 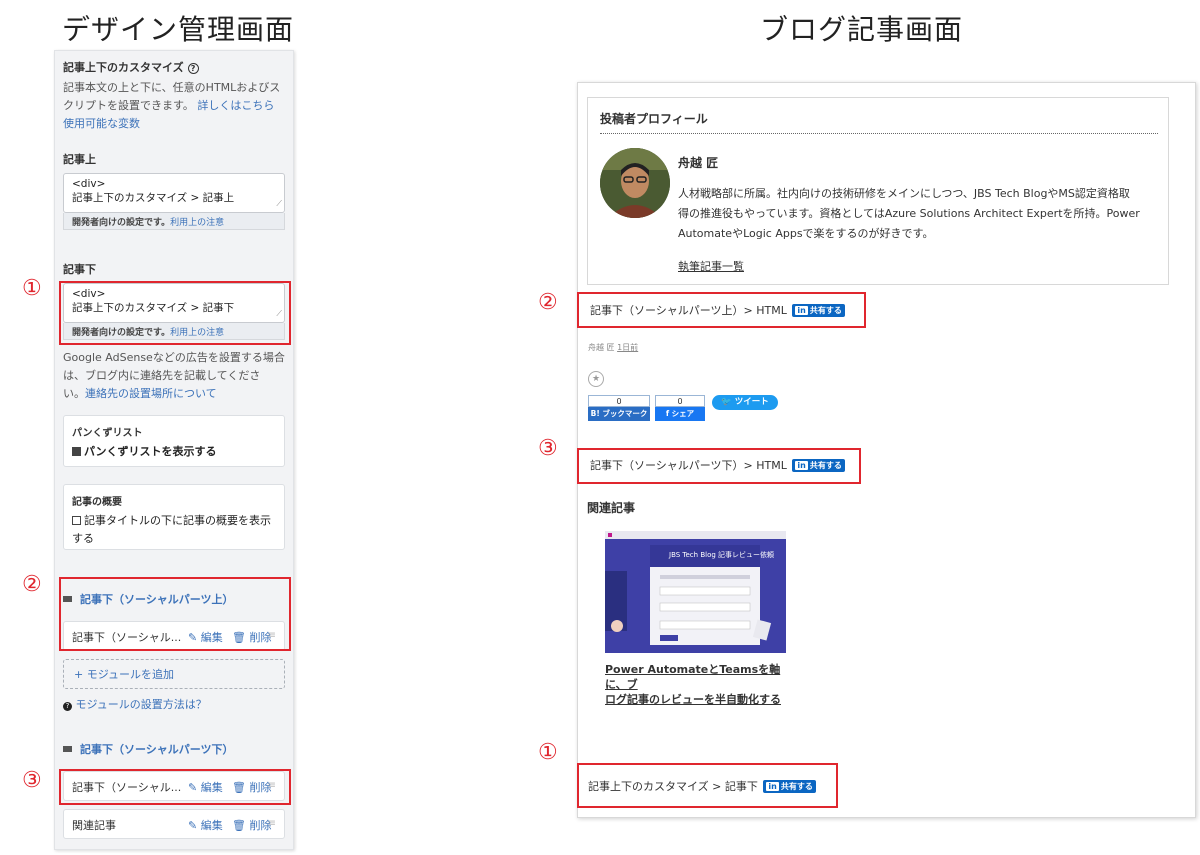 What do you see at coordinates (272, 823) in the screenshot?
I see `drag-handle-icon: ≡` at bounding box center [272, 823].